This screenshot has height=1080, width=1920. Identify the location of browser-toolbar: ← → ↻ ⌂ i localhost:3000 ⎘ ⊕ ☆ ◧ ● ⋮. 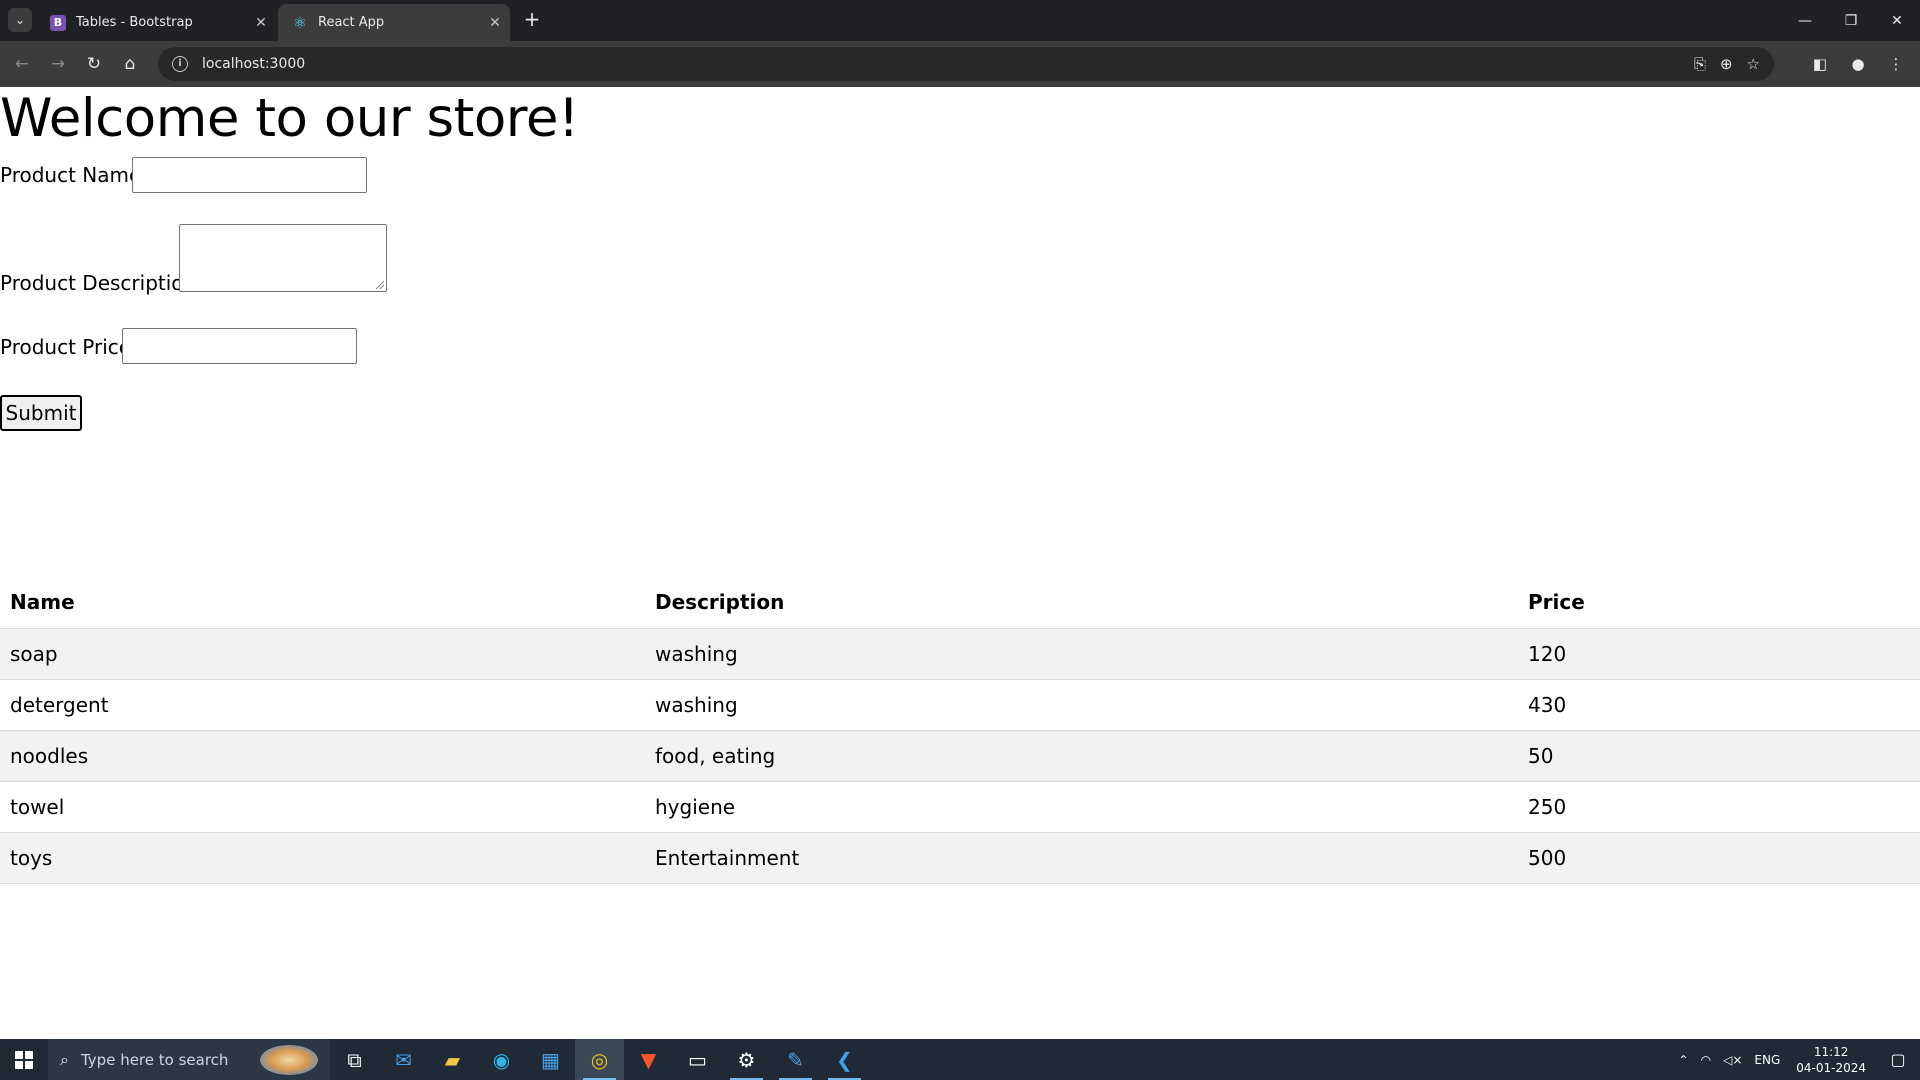
(960, 64).